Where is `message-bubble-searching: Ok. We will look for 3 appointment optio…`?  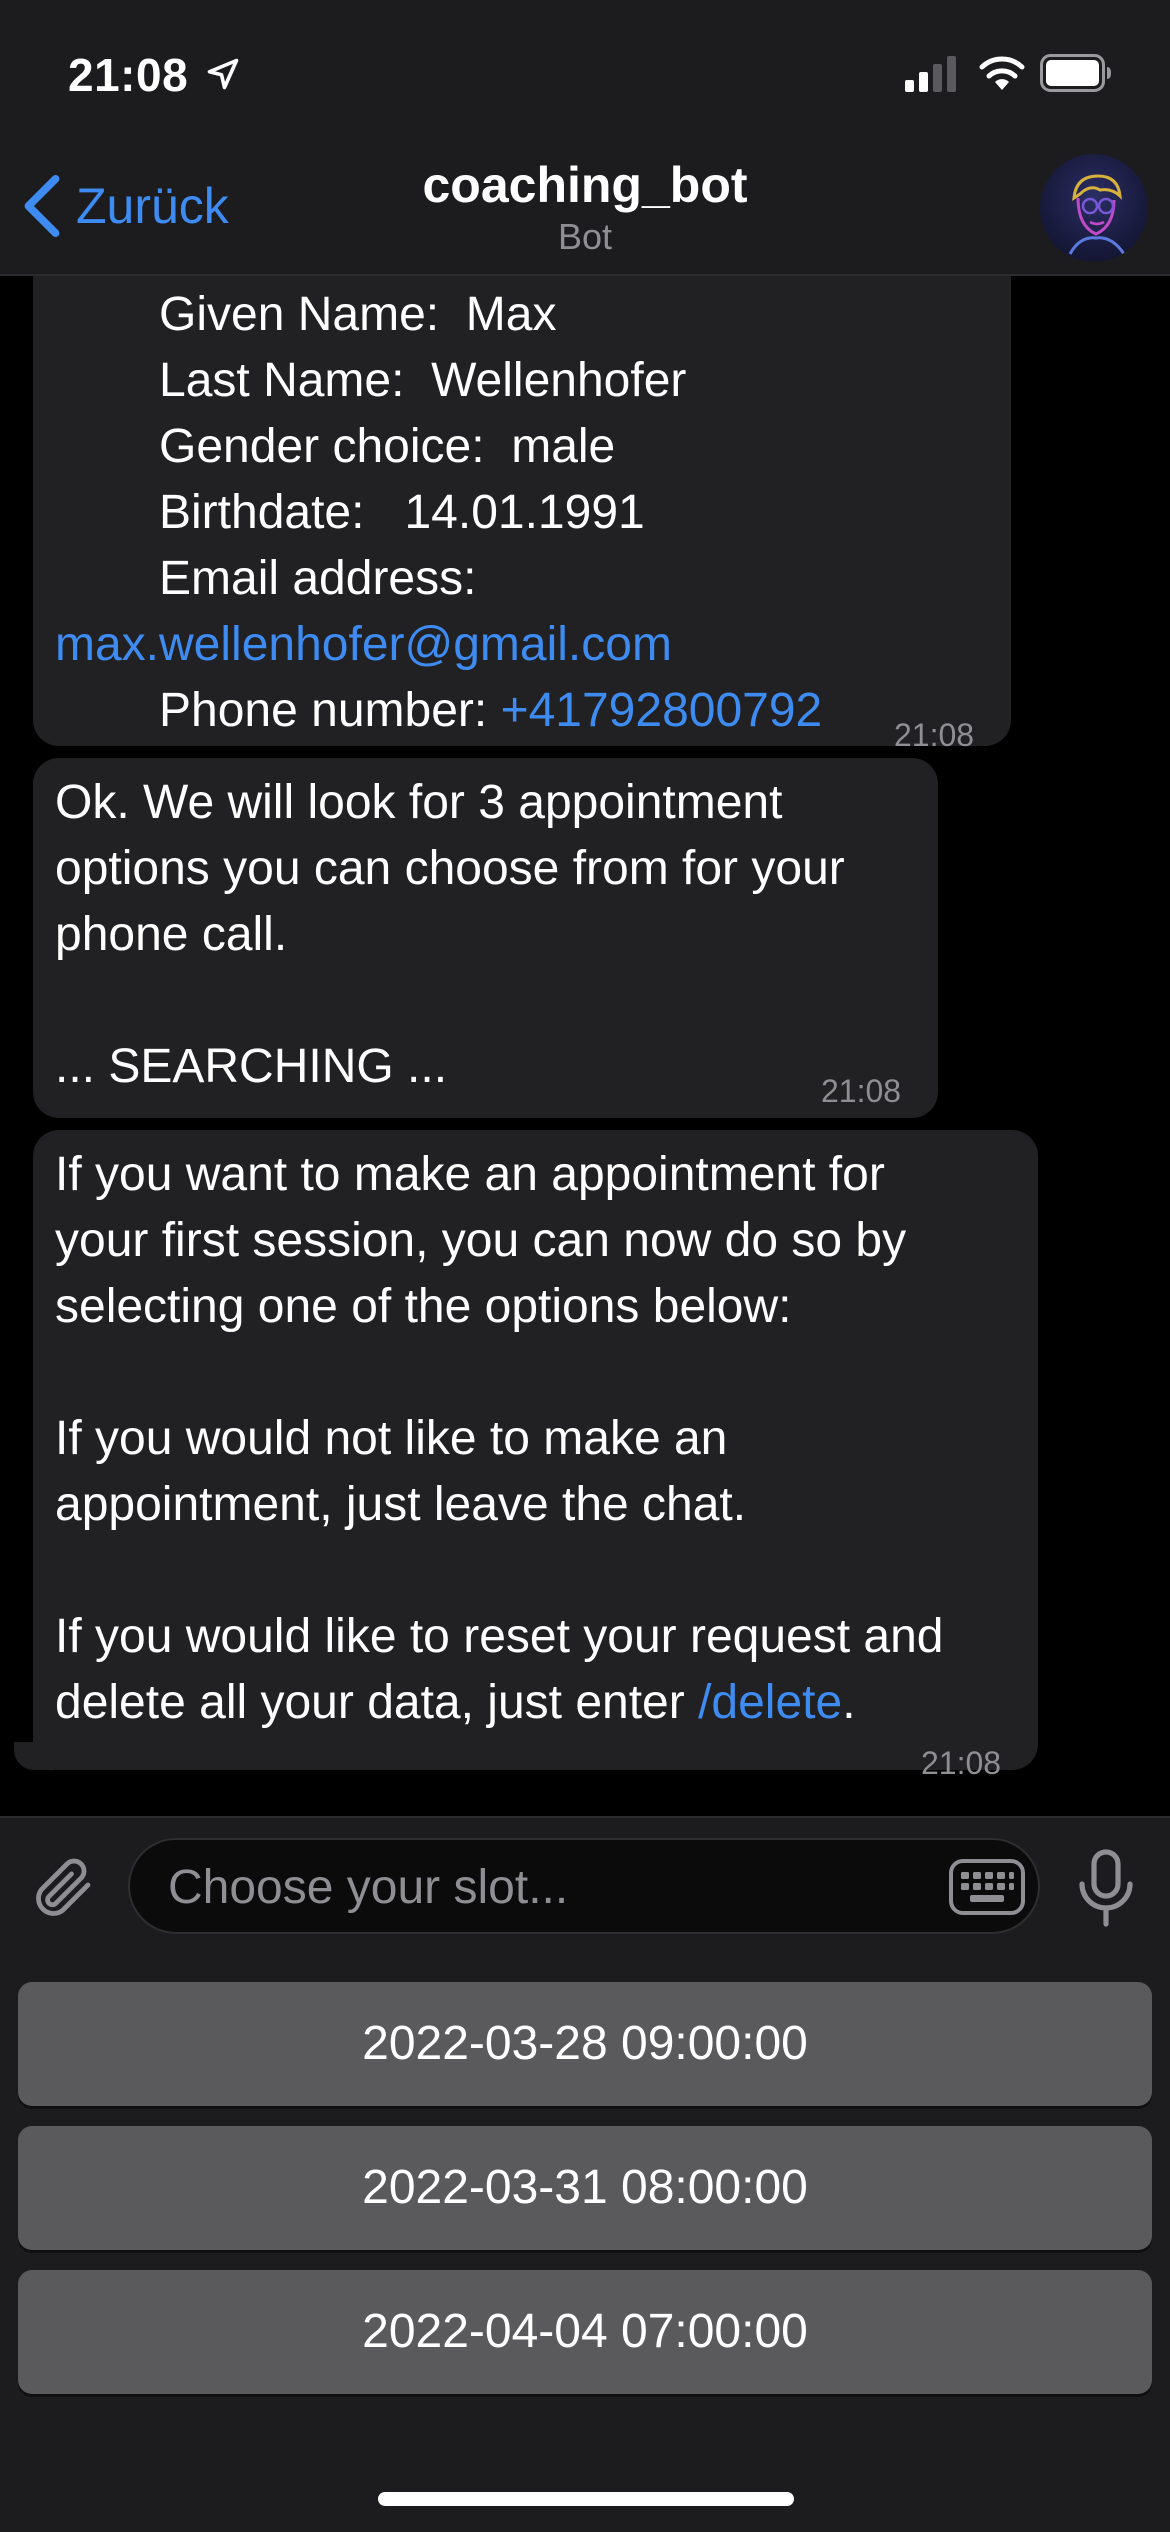
message-bubble-searching: Ok. We will look for 3 appointment optio… is located at coordinates (485, 938).